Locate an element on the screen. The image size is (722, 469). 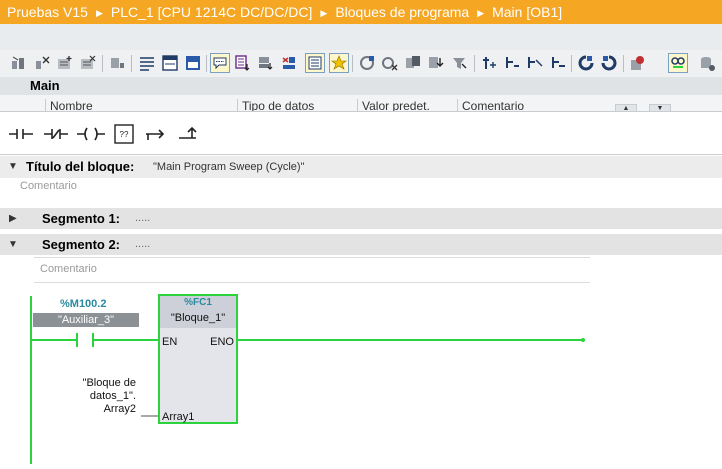
parameter-operand: "Bloque de datos_1". Array2 is located at coordinates (88, 396).